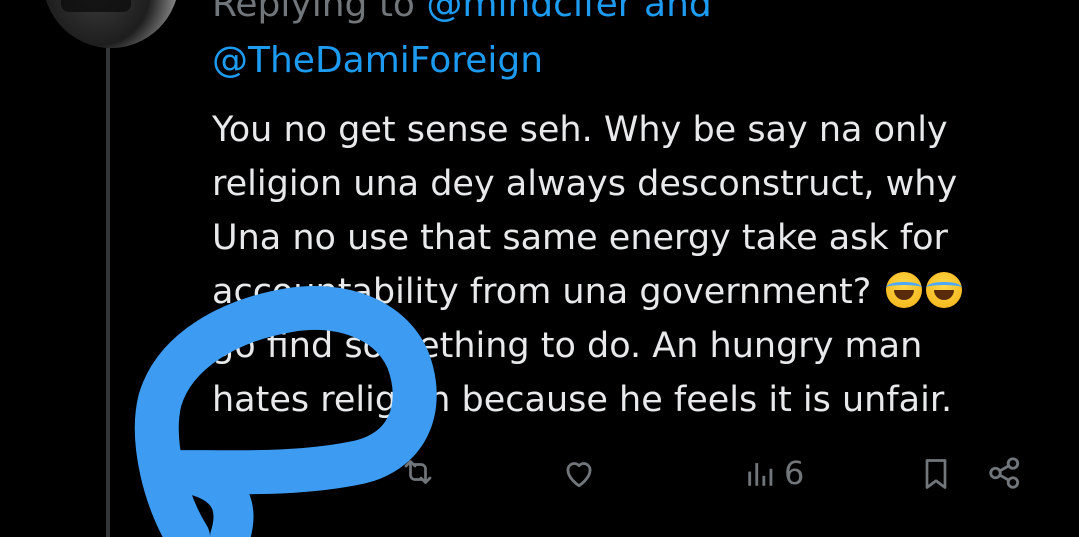 The width and height of the screenshot is (1079, 537). What do you see at coordinates (241, 473) in the screenshot?
I see `reply-button: 1` at bounding box center [241, 473].